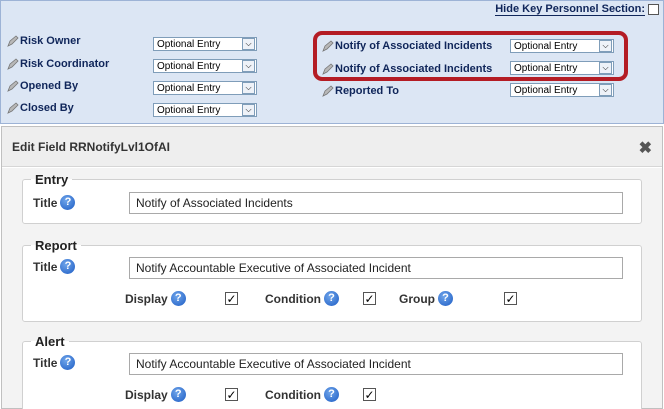  Describe the element at coordinates (417, 298) in the screenshot. I see `report-group-label: Group` at that location.